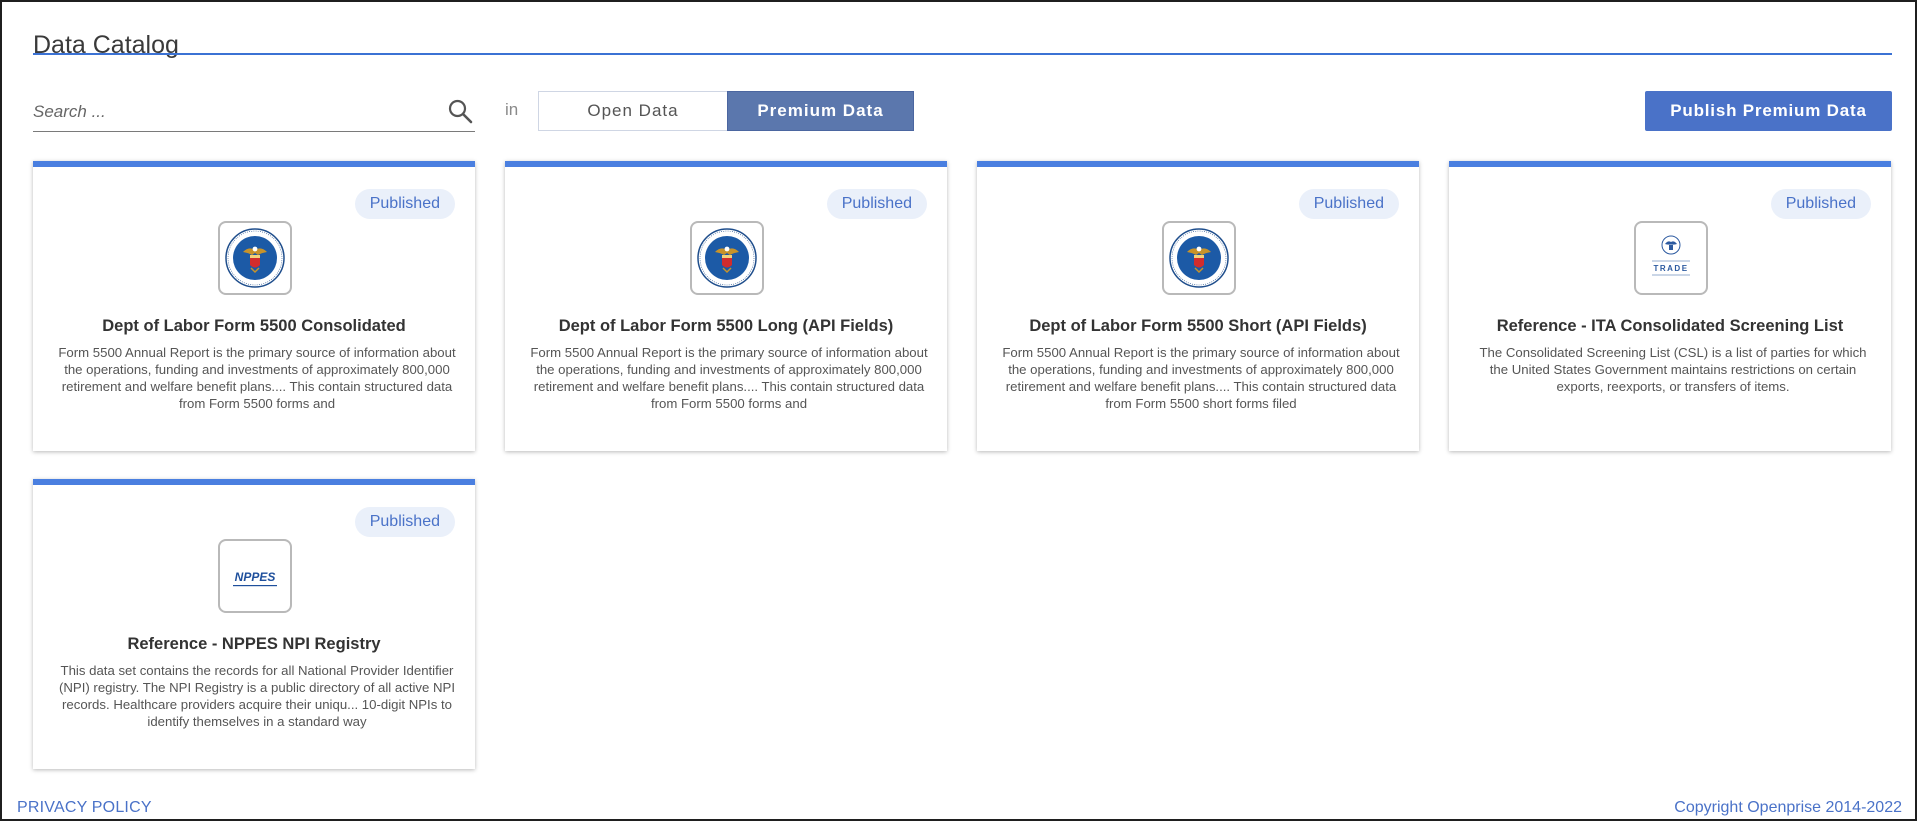 The width and height of the screenshot is (1917, 821). Describe the element at coordinates (460, 111) in the screenshot. I see `search-icon` at that location.